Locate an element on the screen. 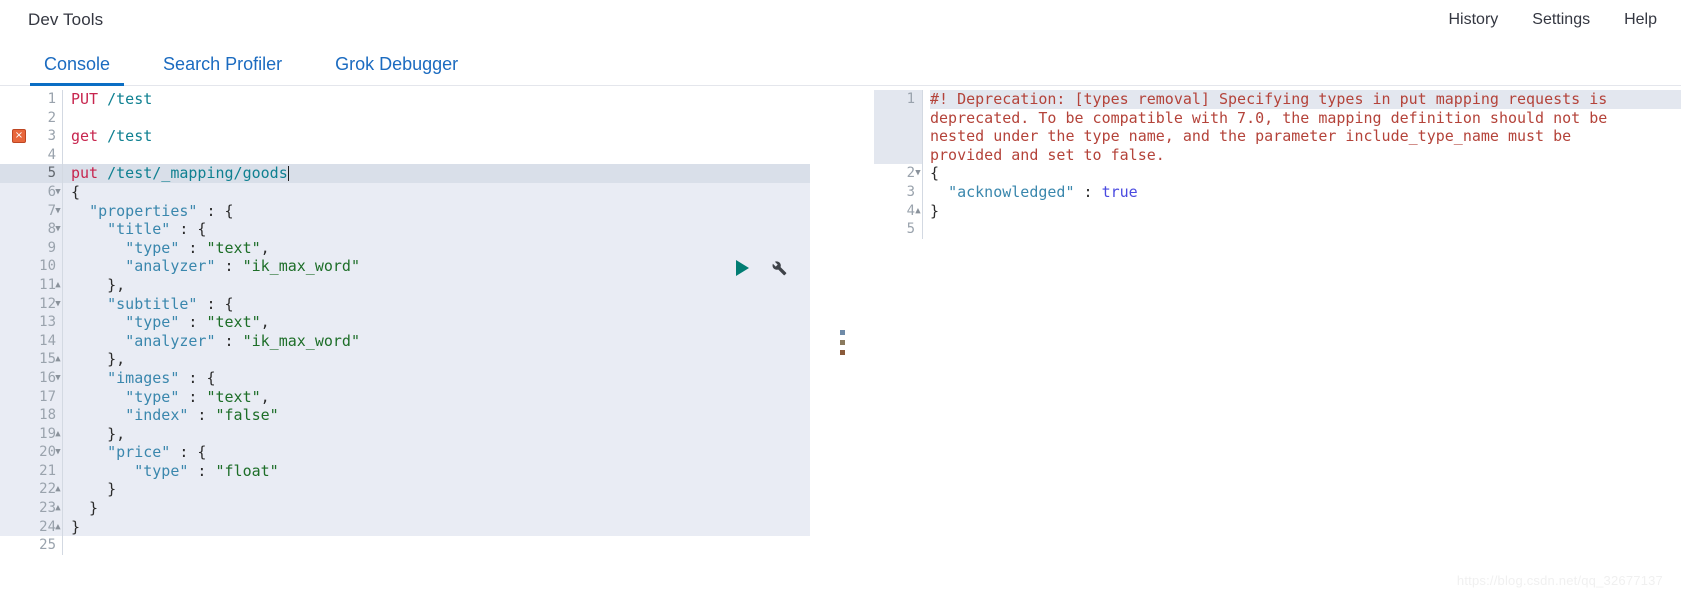 This screenshot has height=598, width=1681. editor-line: 13 "type" : "text", is located at coordinates (405, 322).